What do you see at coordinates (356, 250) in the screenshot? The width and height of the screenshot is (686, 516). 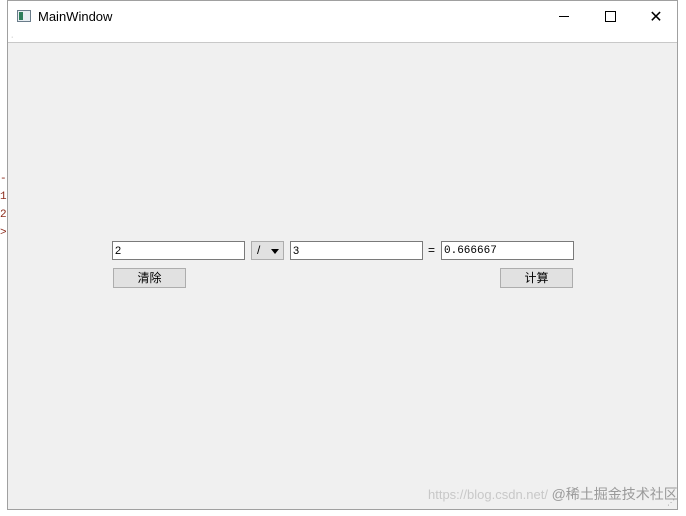 I see `operand2-input` at bounding box center [356, 250].